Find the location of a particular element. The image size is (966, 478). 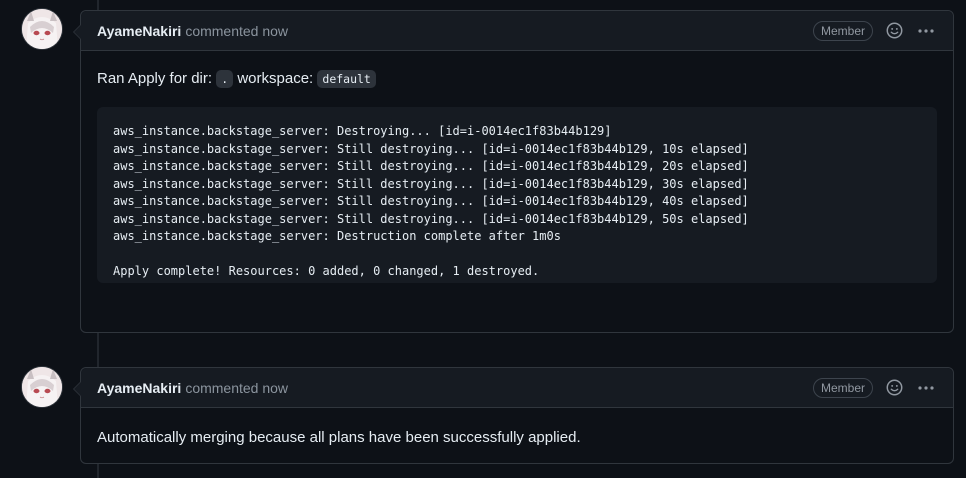

dir-code: . is located at coordinates (225, 79).